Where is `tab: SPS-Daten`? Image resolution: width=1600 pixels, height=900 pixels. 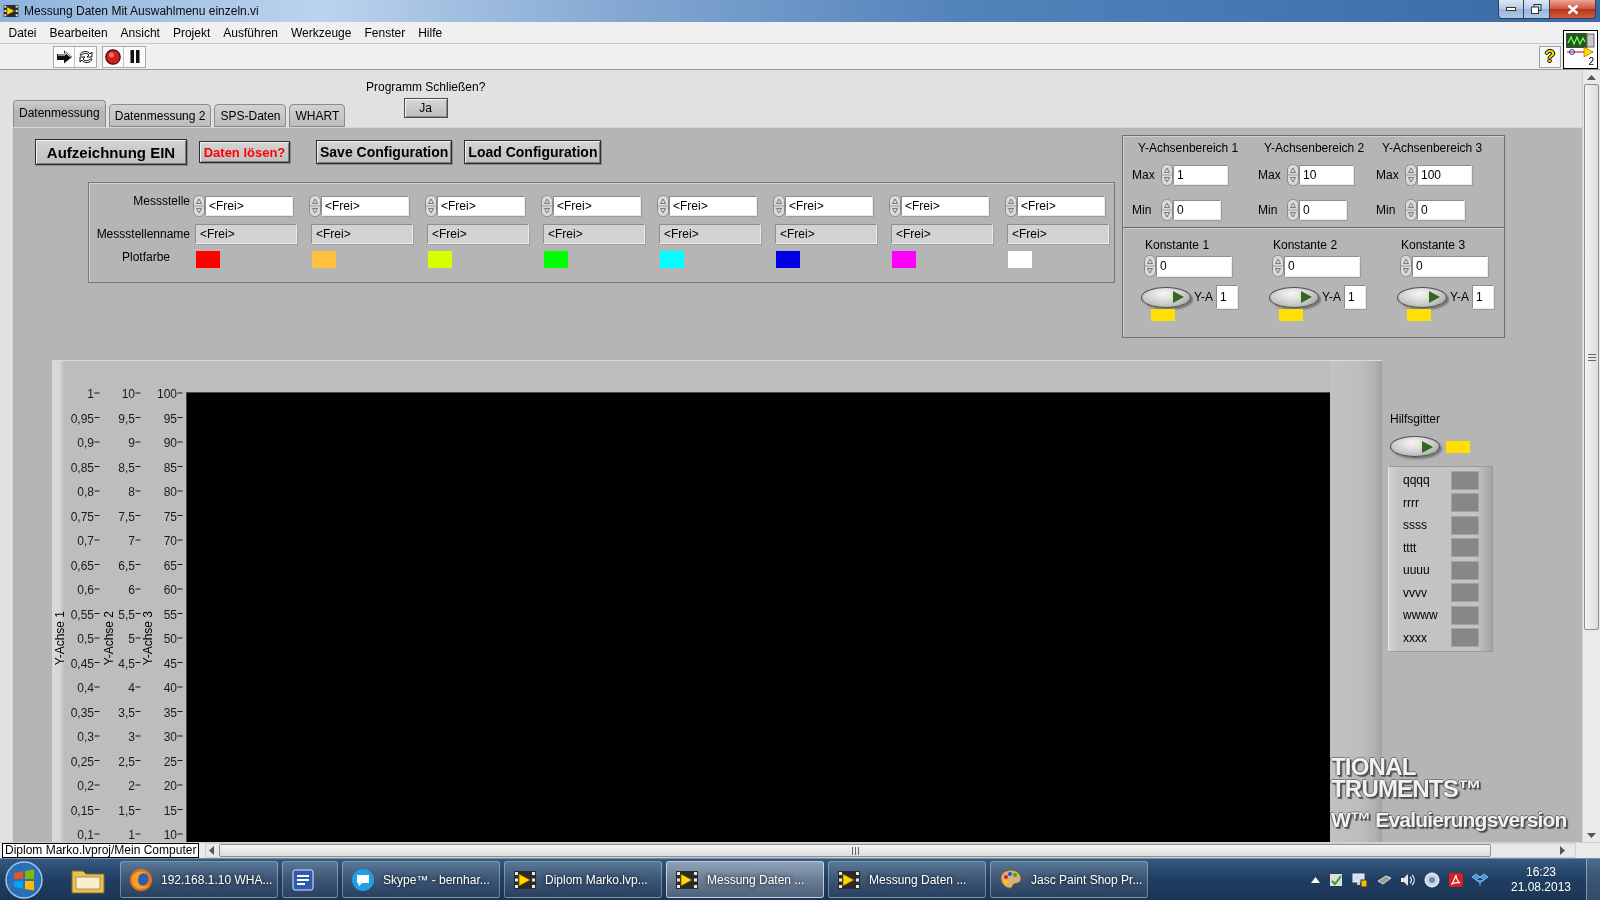 tab: SPS-Daten is located at coordinates (250, 115).